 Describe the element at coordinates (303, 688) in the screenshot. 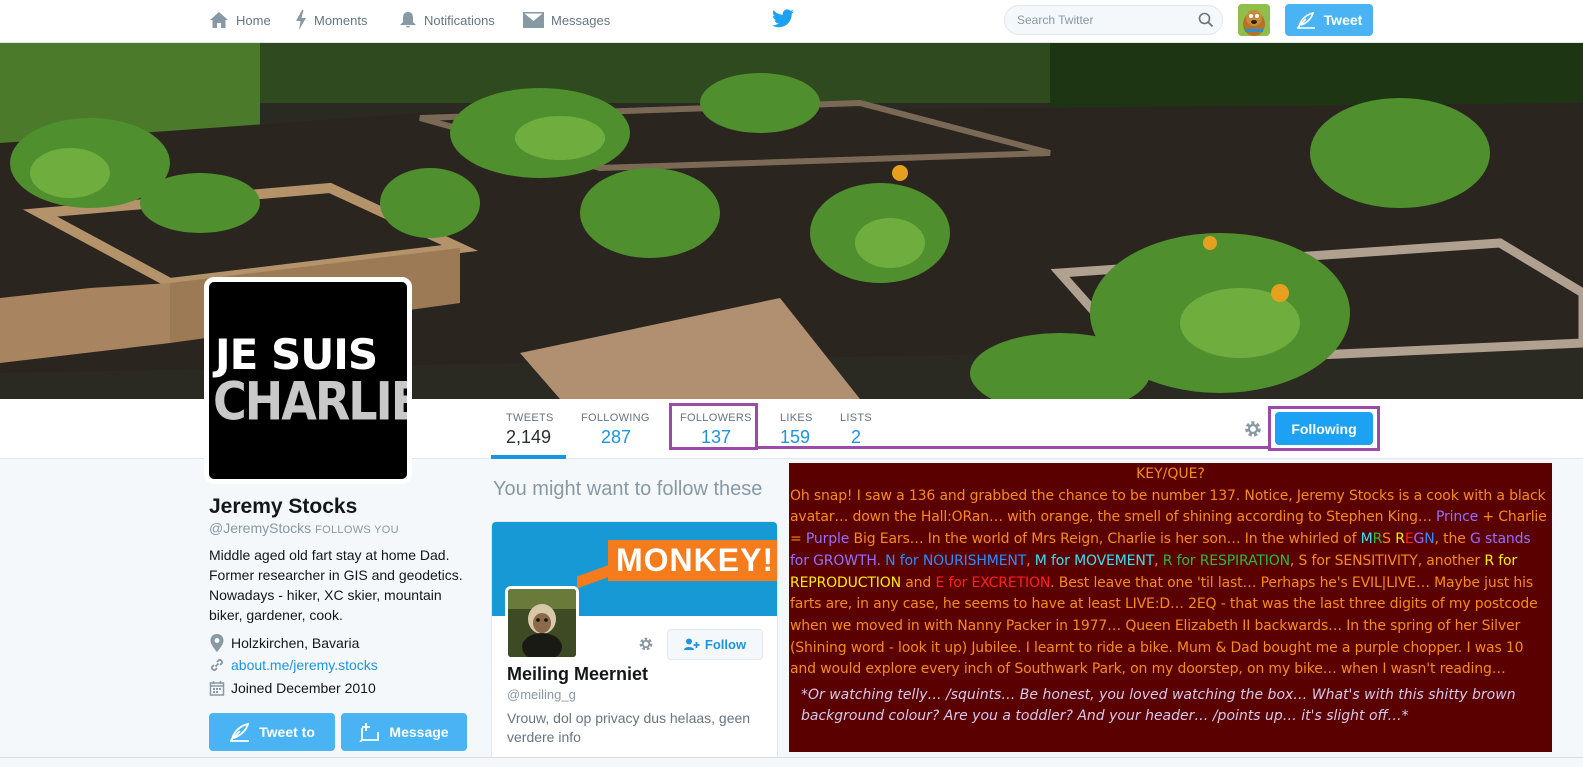

I see `profile-joined-text: Joined December 2010` at that location.